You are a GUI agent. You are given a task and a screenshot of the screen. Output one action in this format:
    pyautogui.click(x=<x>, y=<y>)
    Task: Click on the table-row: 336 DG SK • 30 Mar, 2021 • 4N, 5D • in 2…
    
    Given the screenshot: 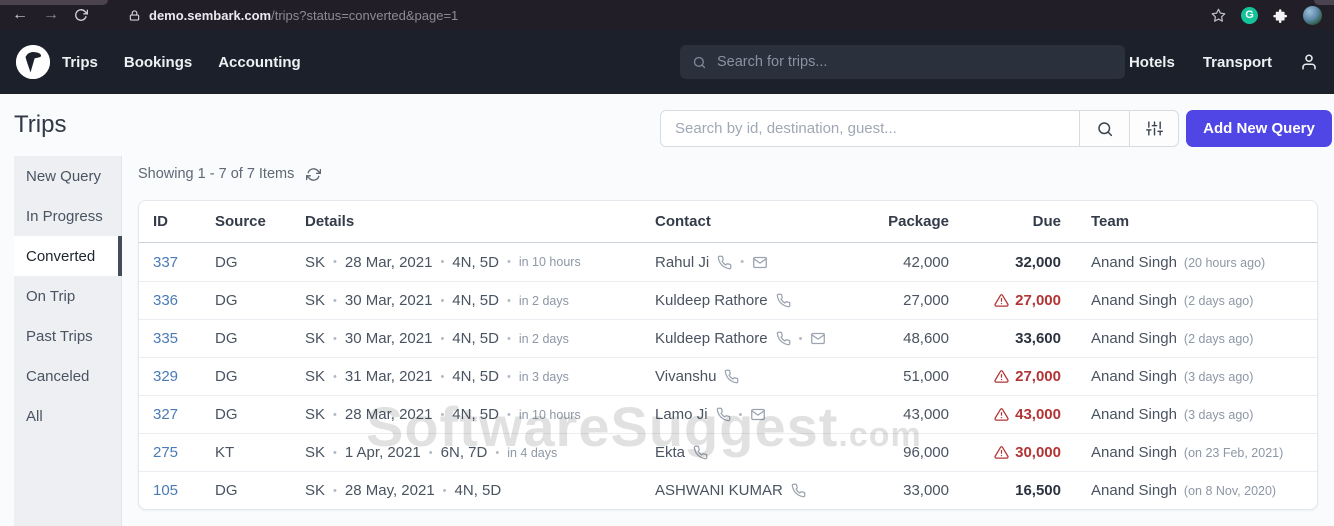 What is the action you would take?
    pyautogui.click(x=728, y=300)
    